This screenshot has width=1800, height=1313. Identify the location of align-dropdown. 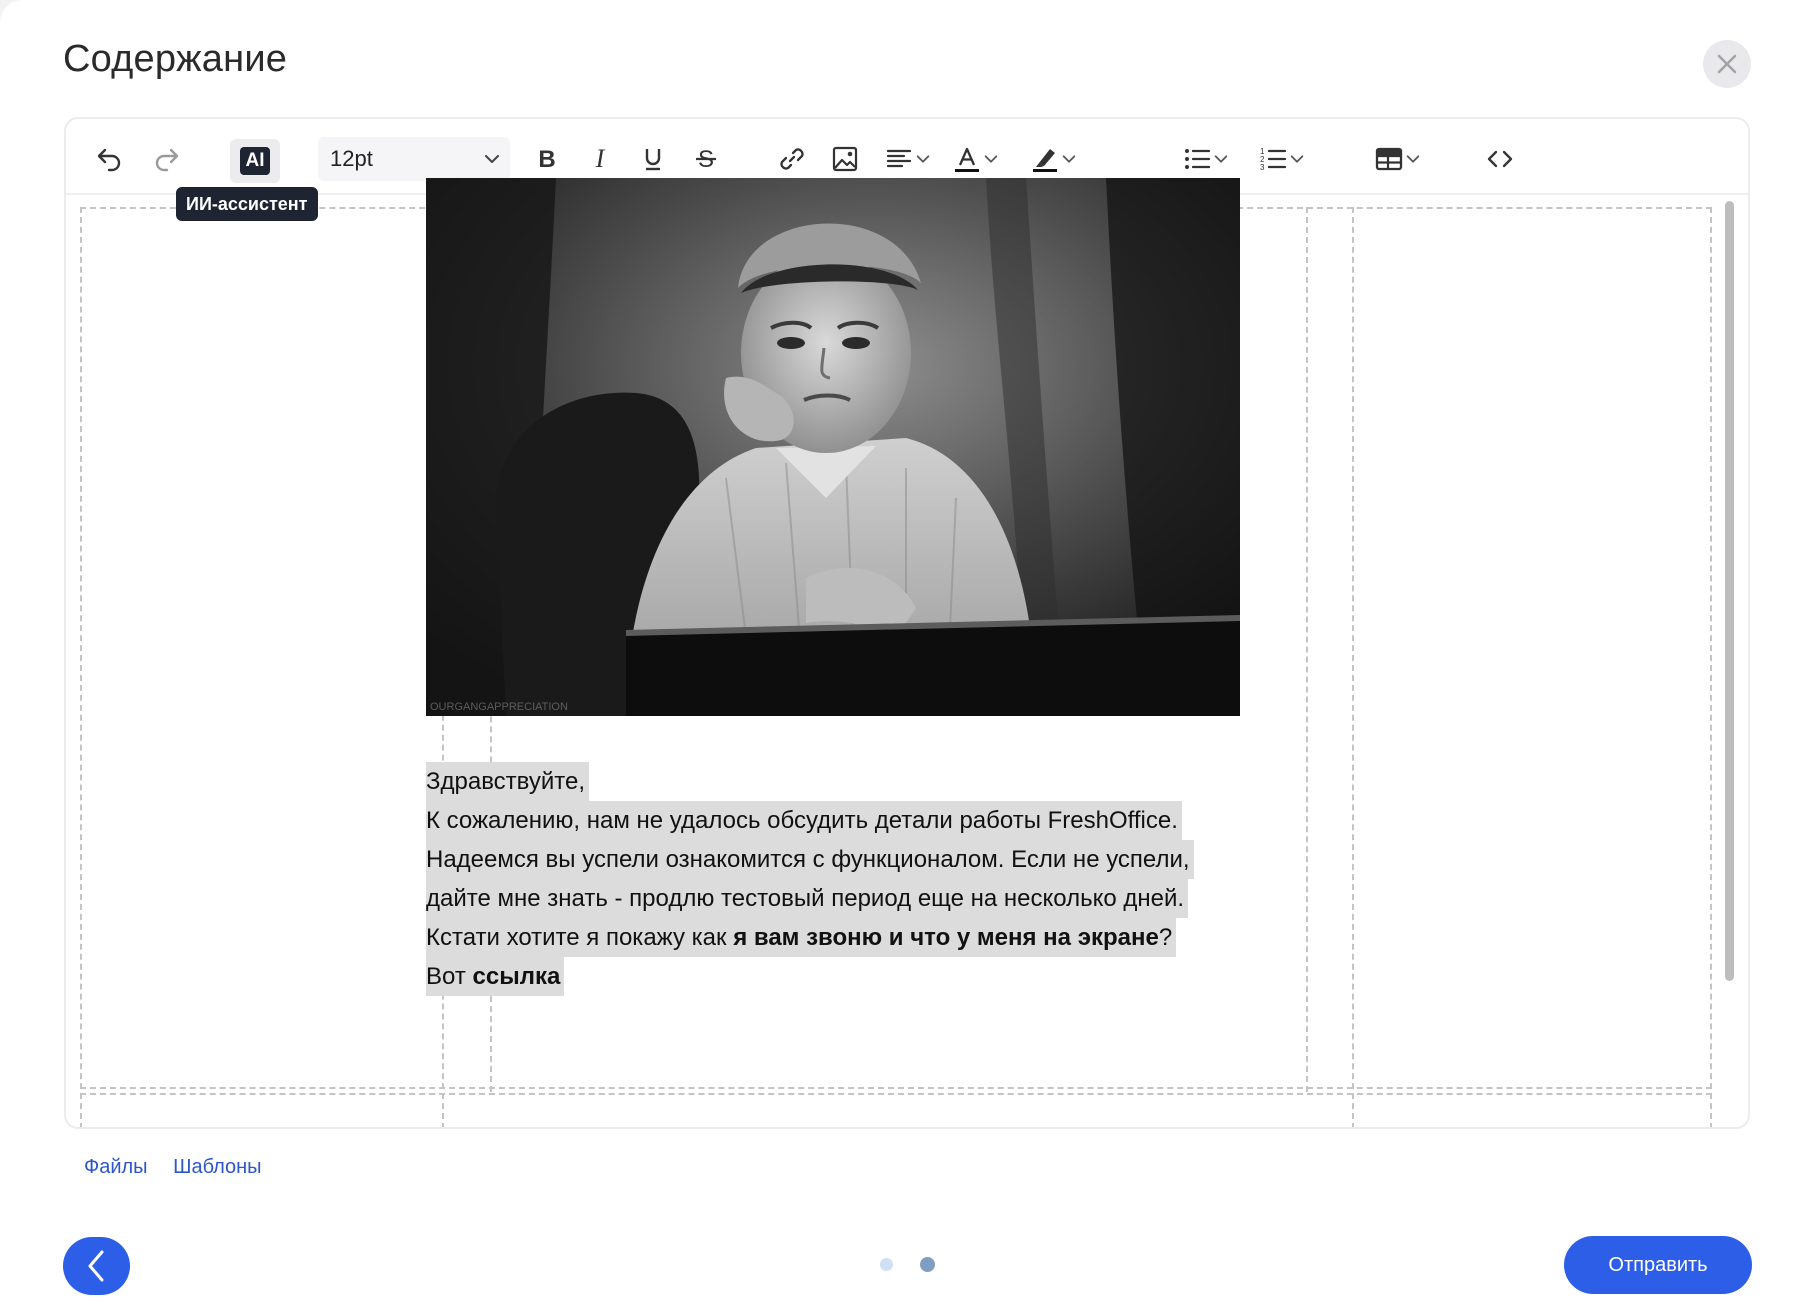
(908, 159).